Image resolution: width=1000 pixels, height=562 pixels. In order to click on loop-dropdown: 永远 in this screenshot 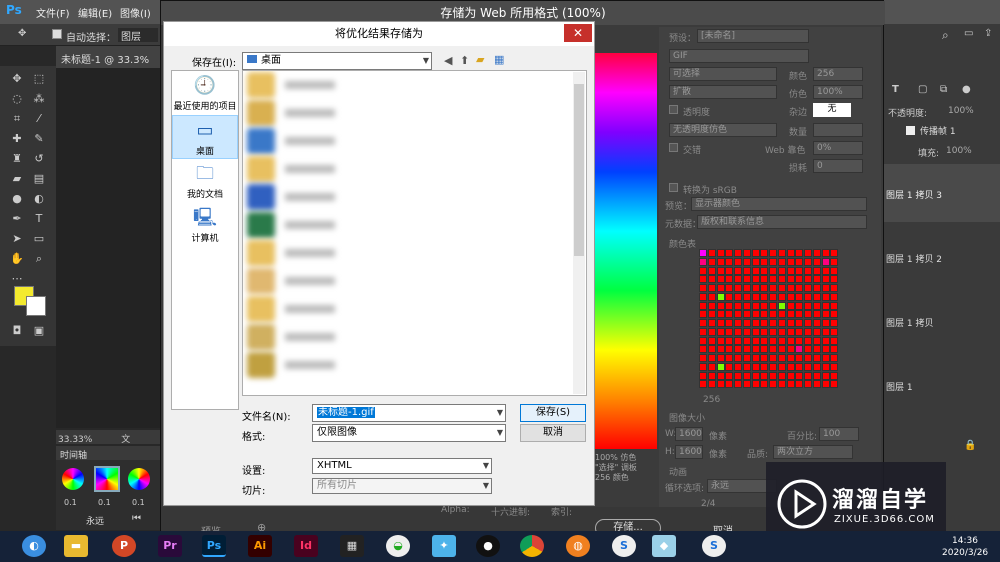, I will do `click(95, 520)`.